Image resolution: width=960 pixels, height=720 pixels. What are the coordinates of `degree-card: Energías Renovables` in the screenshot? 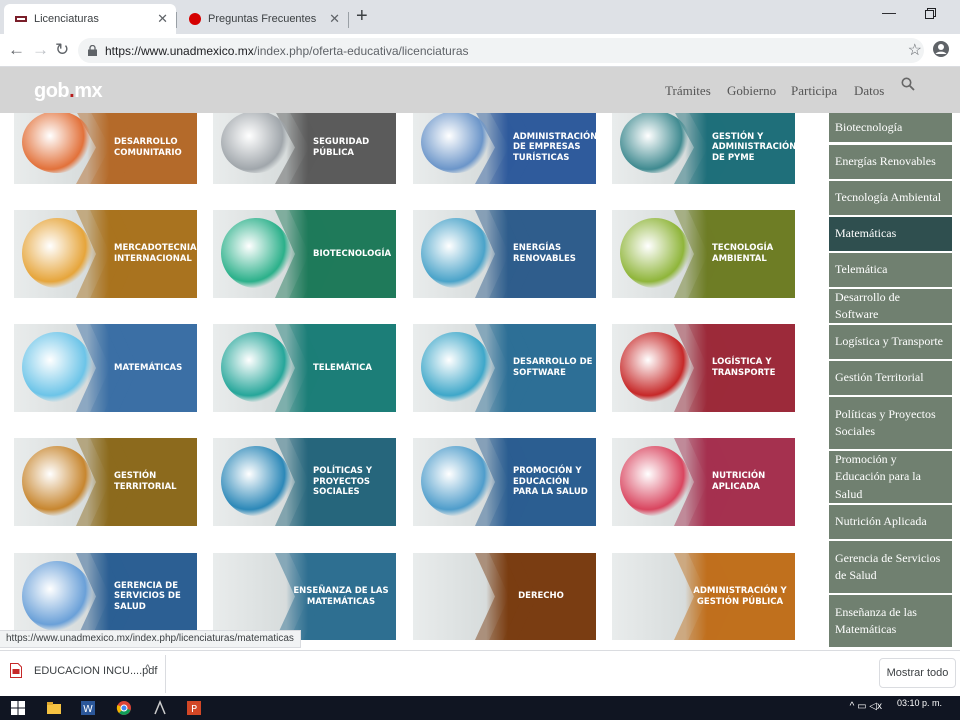 It's located at (504, 254).